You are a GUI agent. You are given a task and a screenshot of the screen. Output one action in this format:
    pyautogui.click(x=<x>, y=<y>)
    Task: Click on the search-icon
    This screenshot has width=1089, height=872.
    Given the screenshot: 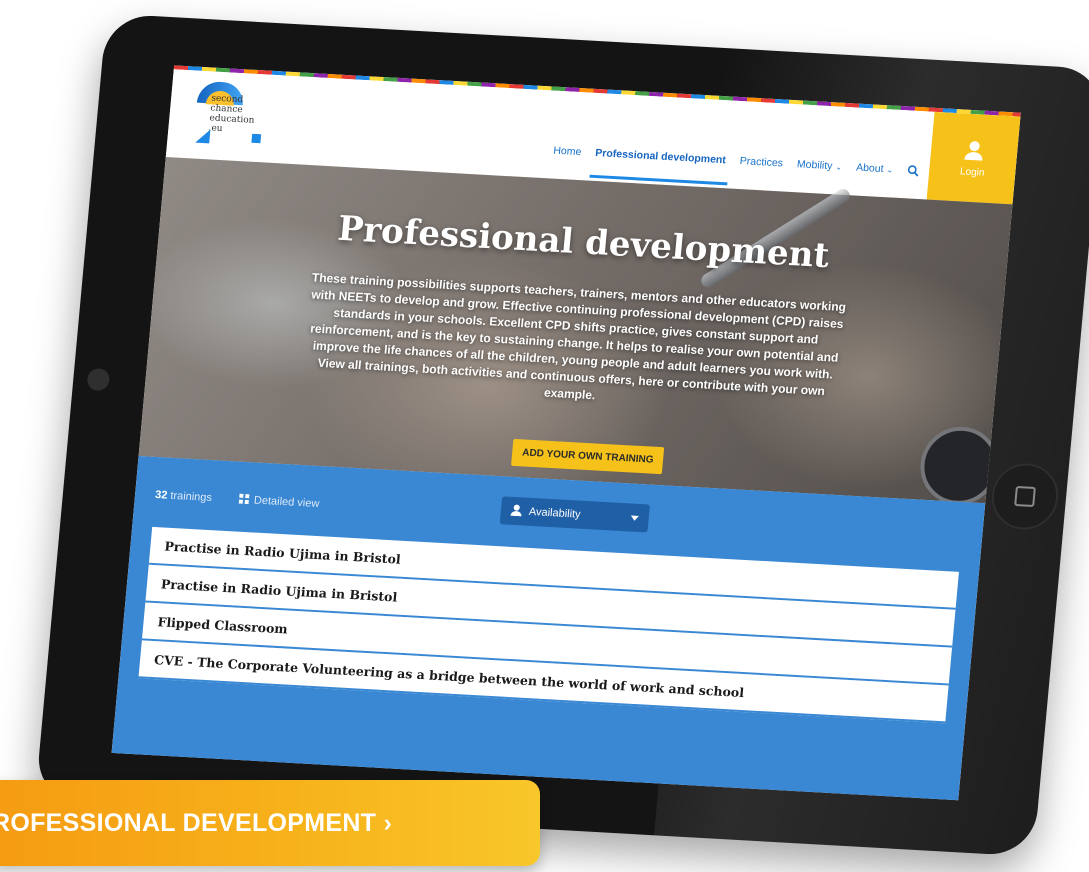 What is the action you would take?
    pyautogui.click(x=913, y=170)
    